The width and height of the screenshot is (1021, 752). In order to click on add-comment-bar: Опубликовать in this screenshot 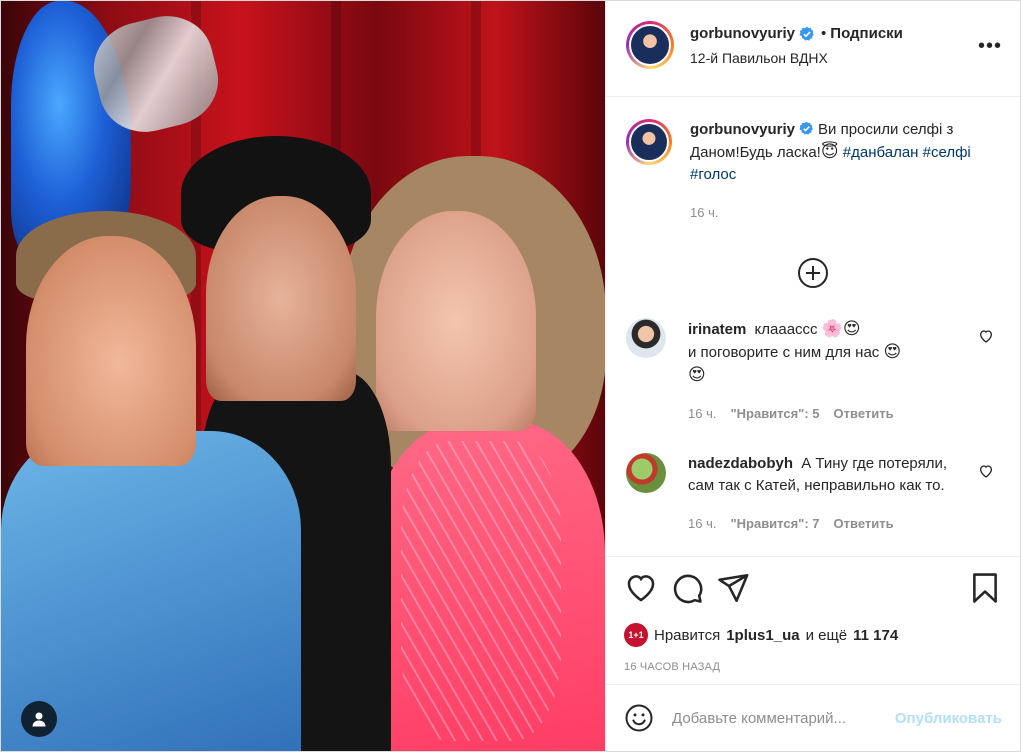, I will do `click(813, 717)`.